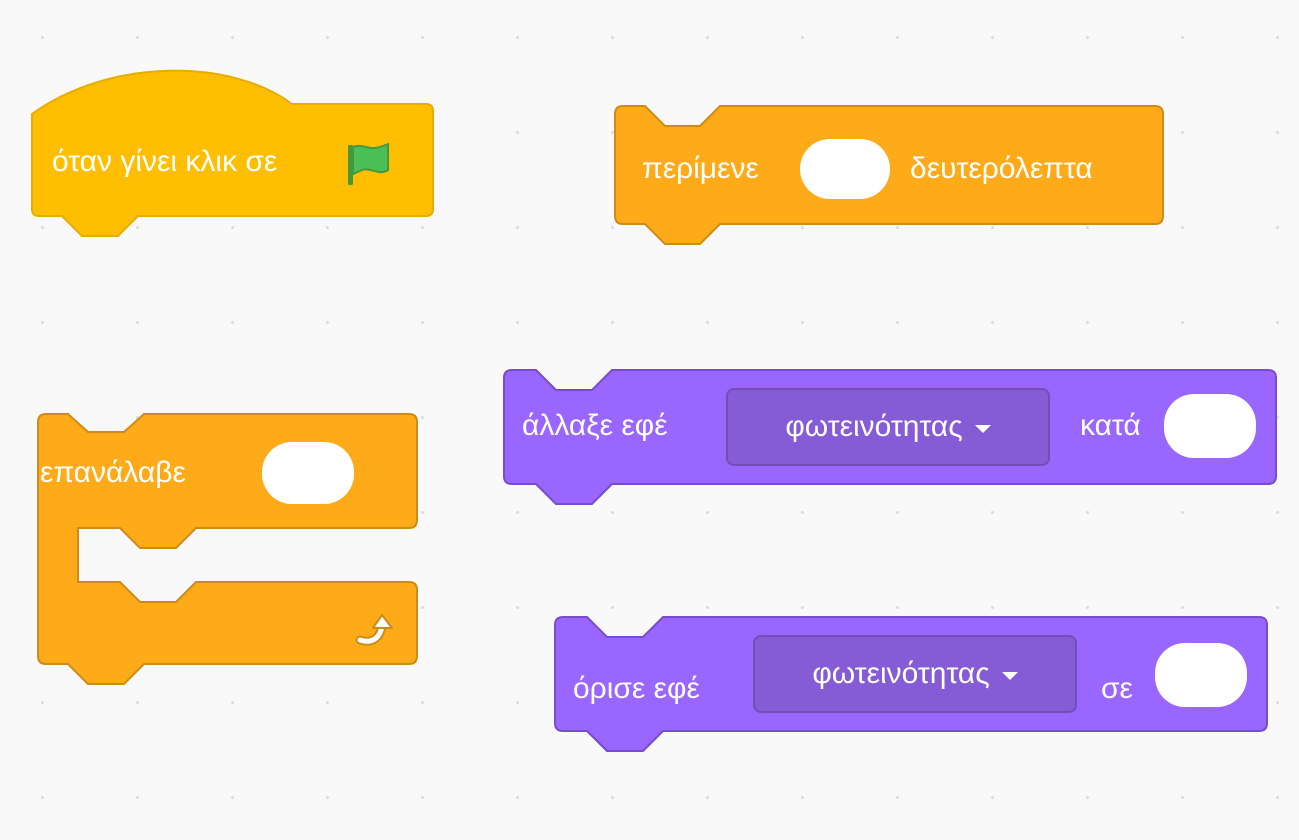 The width and height of the screenshot is (1299, 840). I want to click on seconds-label: δευτερόλεπτα, so click(1001, 168).